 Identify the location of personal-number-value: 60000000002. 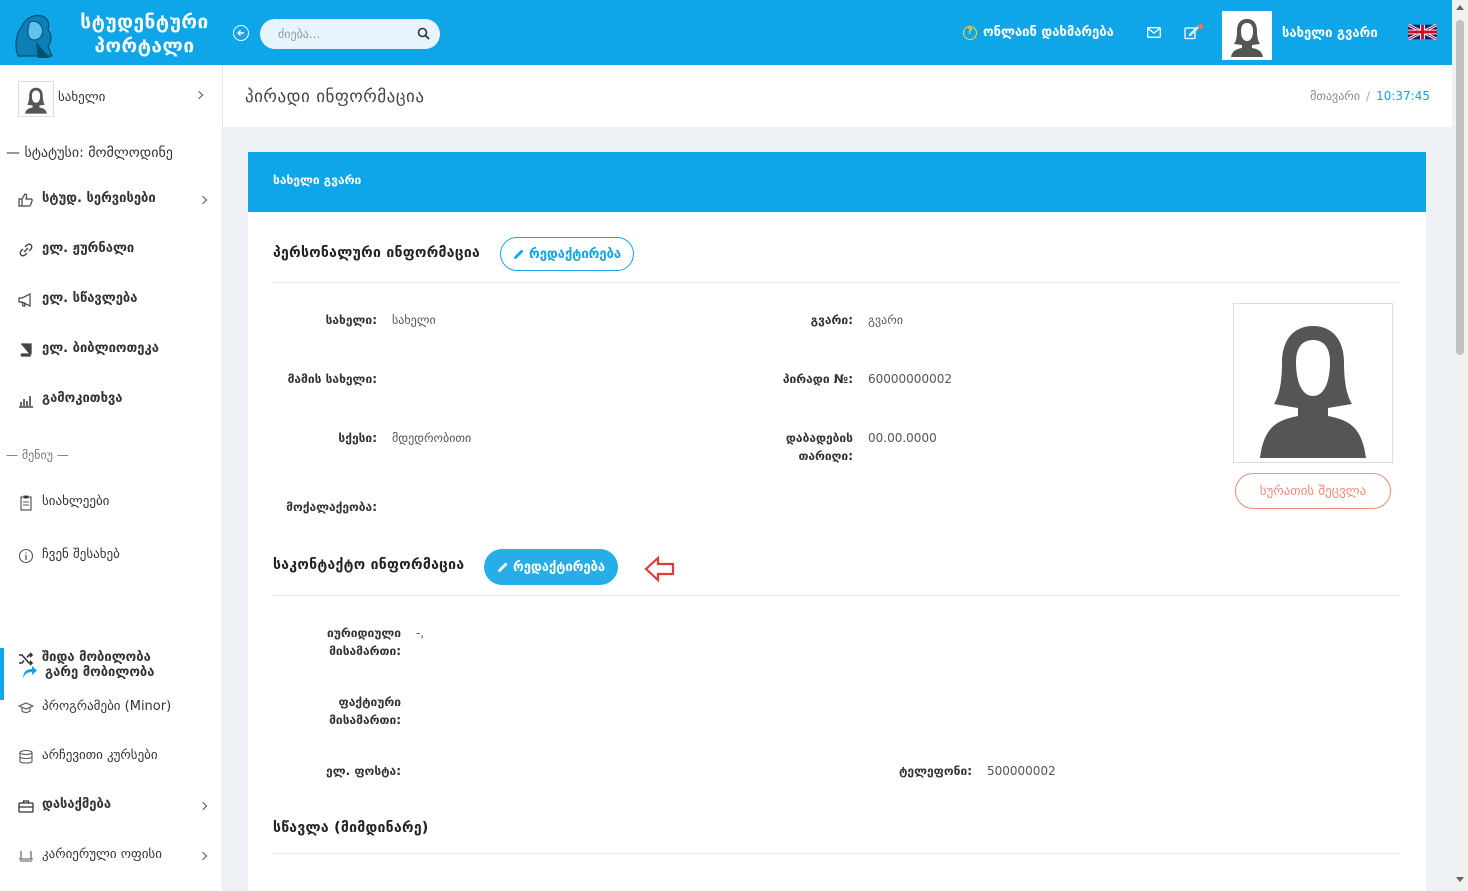
(910, 379).